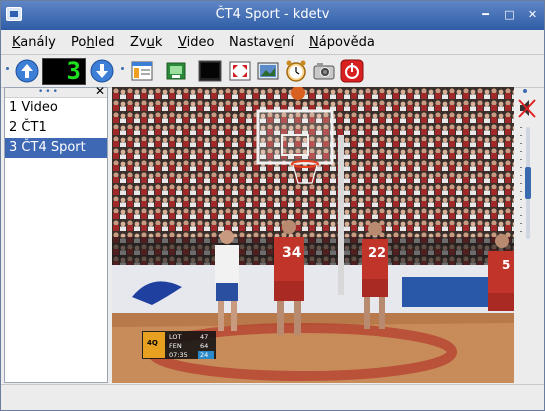 Image resolution: width=545 pixels, height=411 pixels. Describe the element at coordinates (100, 91) in the screenshot. I see `panel-close-icon: ✕` at that location.